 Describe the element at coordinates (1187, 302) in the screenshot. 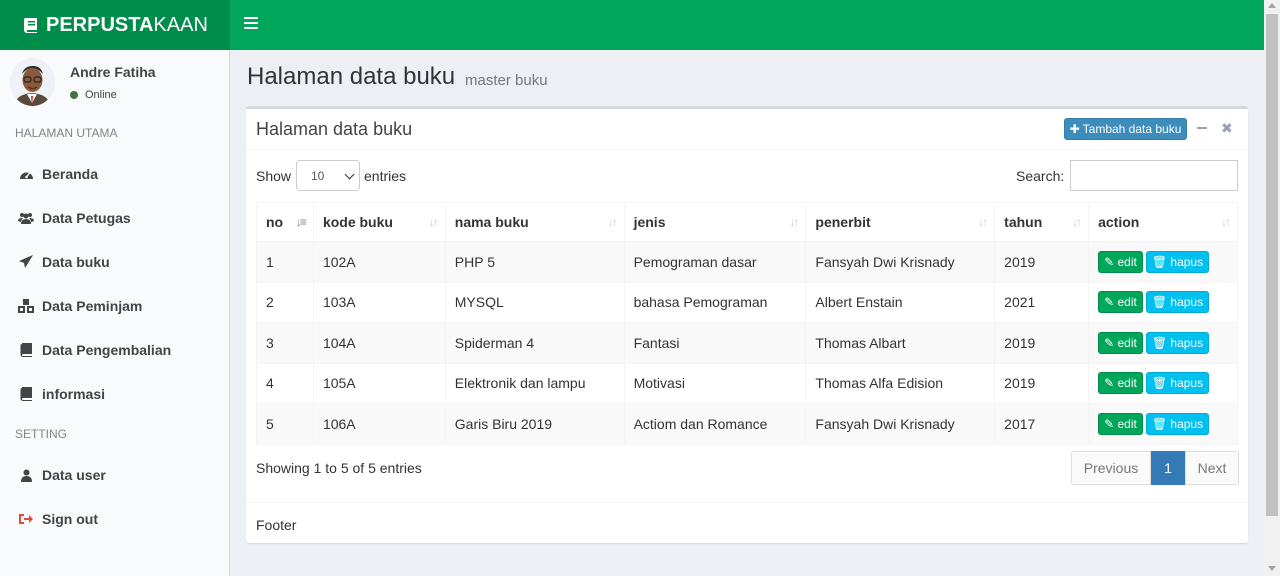

I see `delete-label: hapus` at that location.